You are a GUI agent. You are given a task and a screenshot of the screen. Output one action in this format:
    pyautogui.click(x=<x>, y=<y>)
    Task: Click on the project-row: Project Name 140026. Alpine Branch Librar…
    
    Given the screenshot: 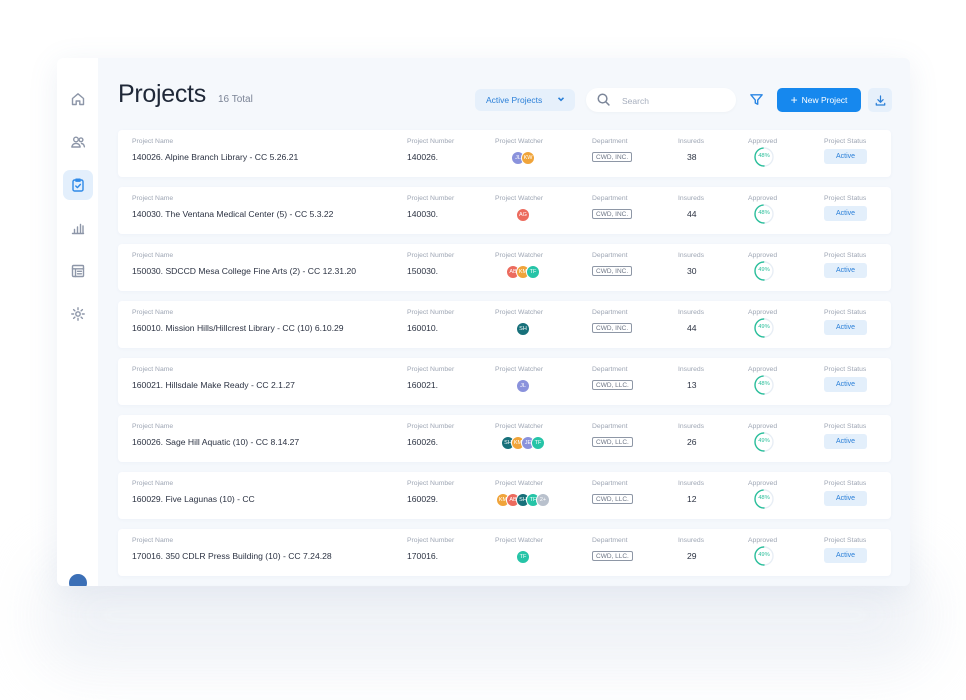 What is the action you would take?
    pyautogui.click(x=504, y=153)
    